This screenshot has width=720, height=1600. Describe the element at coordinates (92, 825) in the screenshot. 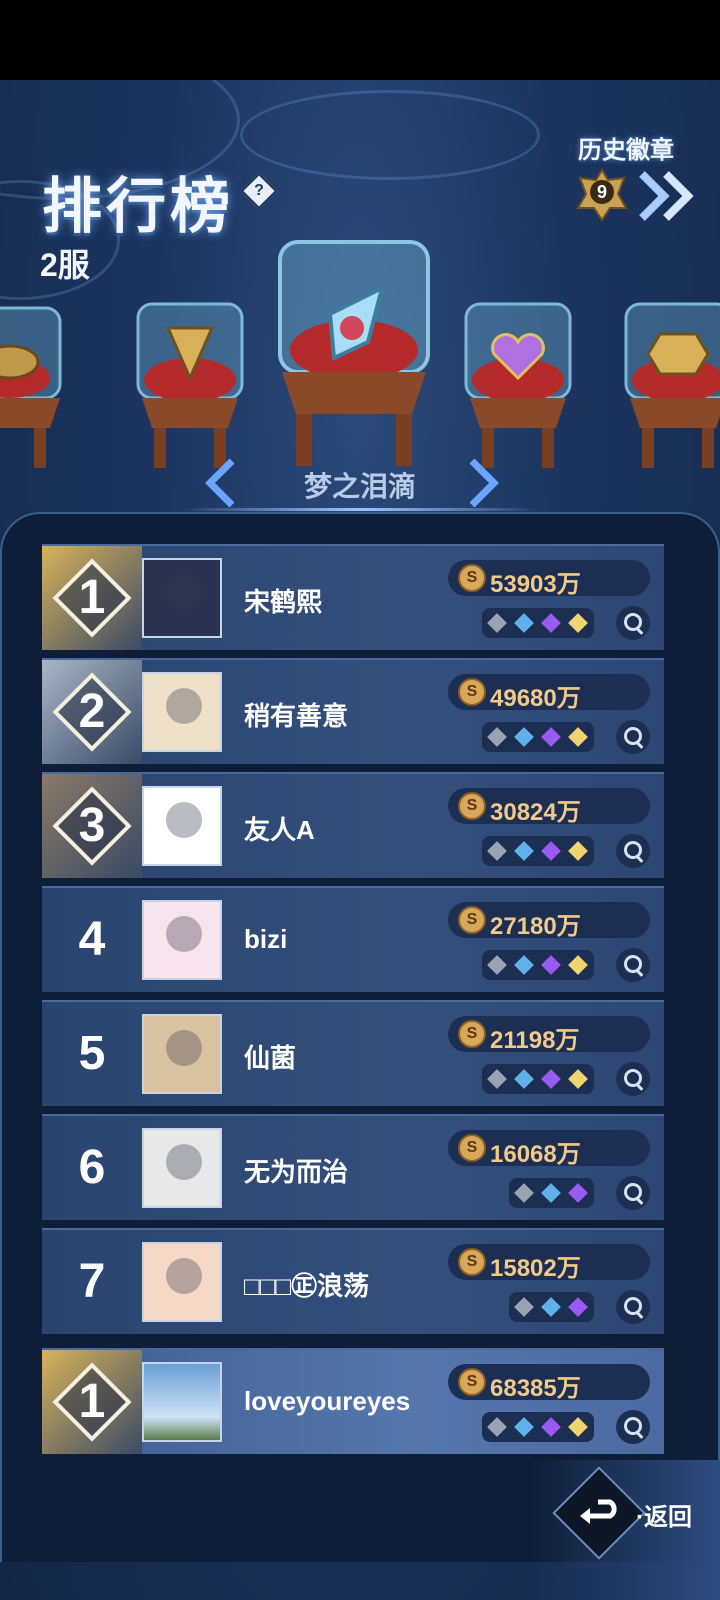

I see `rank-number: 3` at that location.